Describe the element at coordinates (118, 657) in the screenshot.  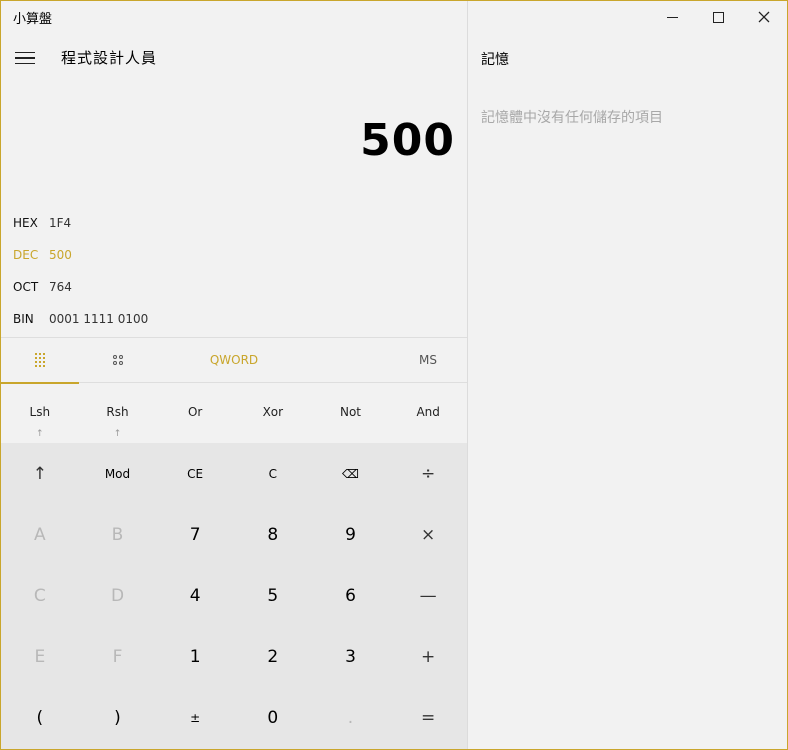
I see `hex-f-button: F` at that location.